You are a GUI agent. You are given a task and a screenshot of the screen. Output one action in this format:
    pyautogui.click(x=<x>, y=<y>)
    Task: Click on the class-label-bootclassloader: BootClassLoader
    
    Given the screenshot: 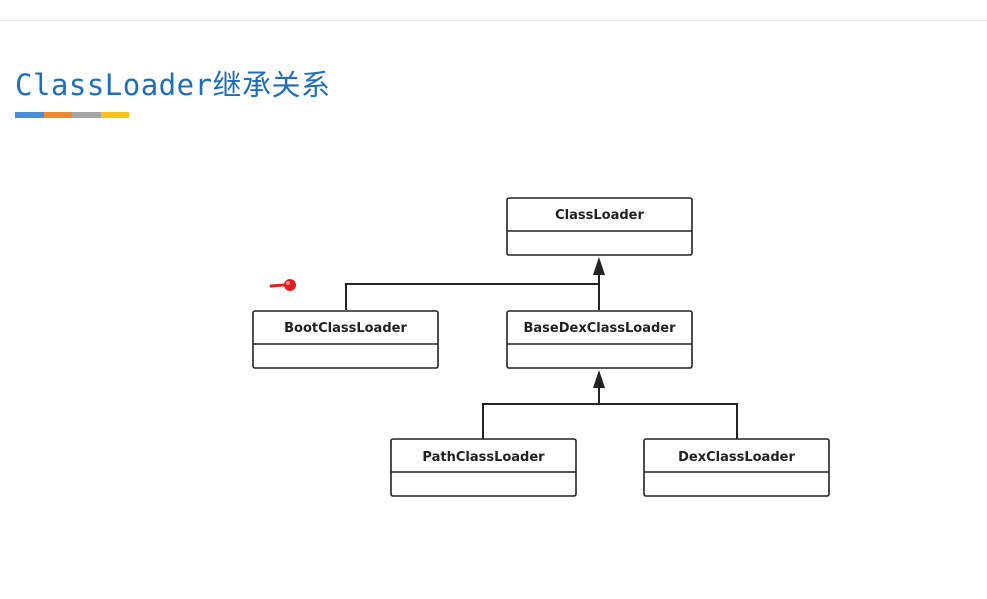 What is the action you would take?
    pyautogui.click(x=345, y=328)
    